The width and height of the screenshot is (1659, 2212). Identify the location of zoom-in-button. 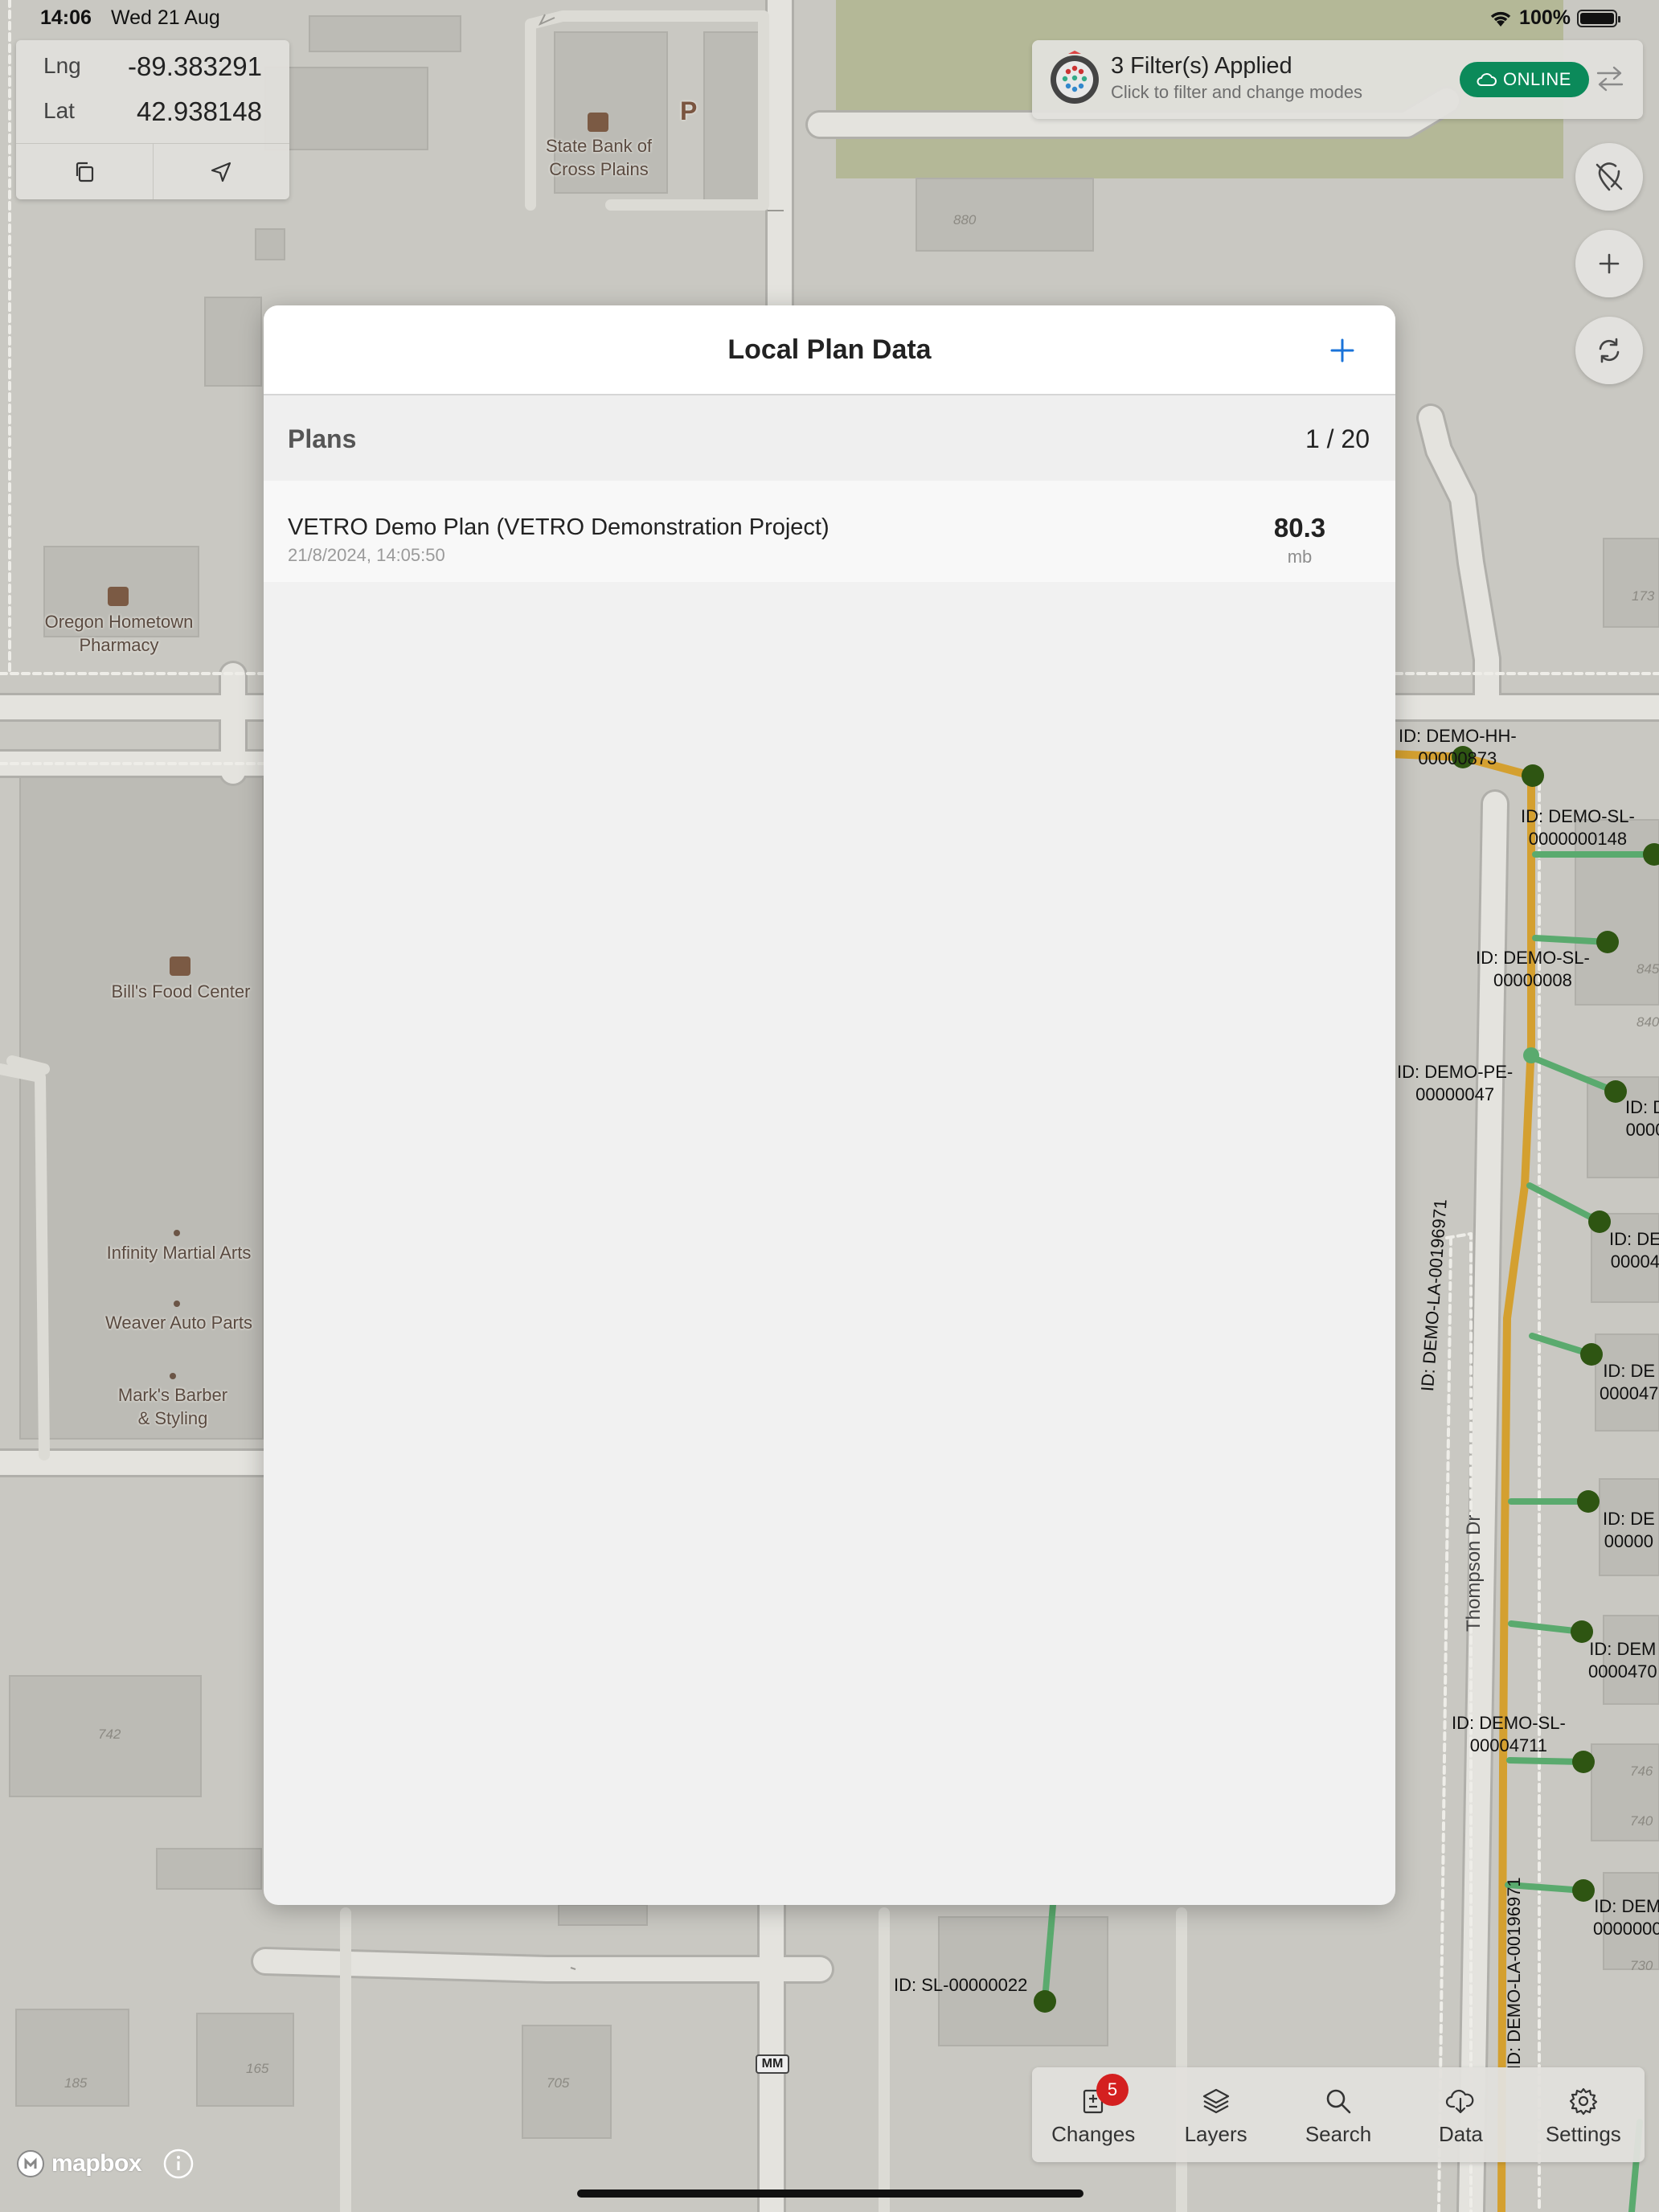
(1609, 263).